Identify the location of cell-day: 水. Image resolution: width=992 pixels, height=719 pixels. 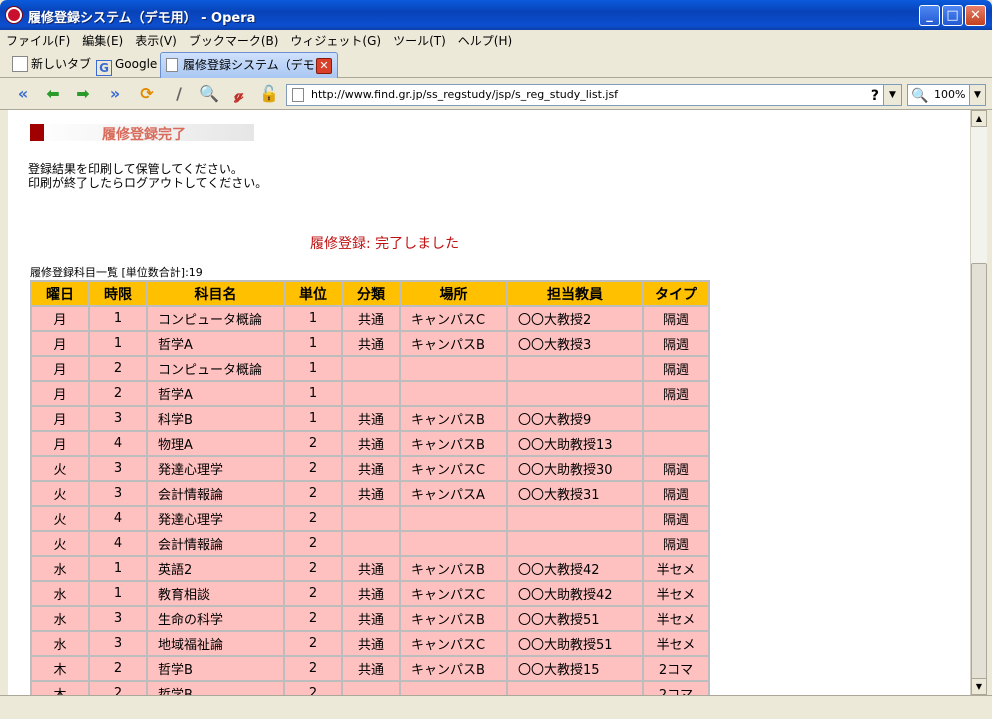
(60, 643).